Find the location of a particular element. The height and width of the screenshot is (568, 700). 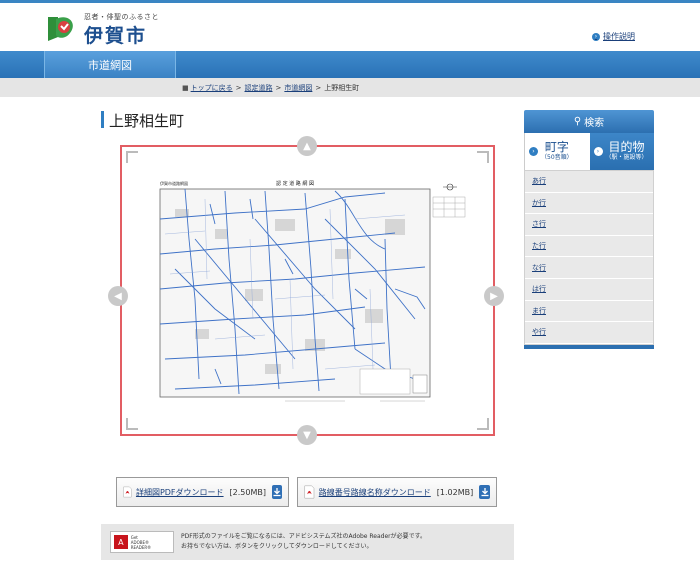

tab-landmark: › 目的物 （駅・施設等） is located at coordinates (621, 151).